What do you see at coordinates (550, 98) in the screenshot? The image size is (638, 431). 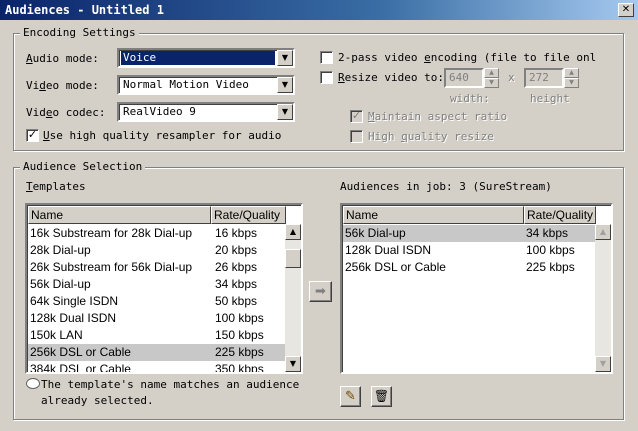 I see `height-caption: height` at bounding box center [550, 98].